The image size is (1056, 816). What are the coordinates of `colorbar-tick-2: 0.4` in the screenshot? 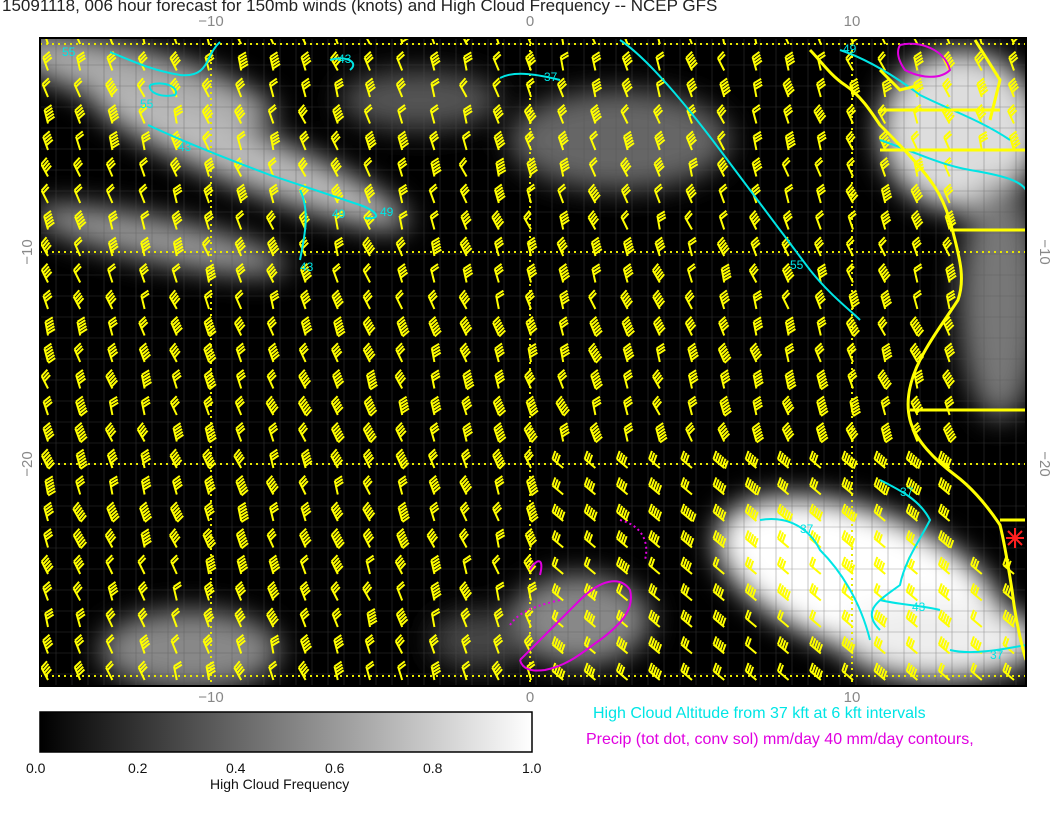 It's located at (236, 768).